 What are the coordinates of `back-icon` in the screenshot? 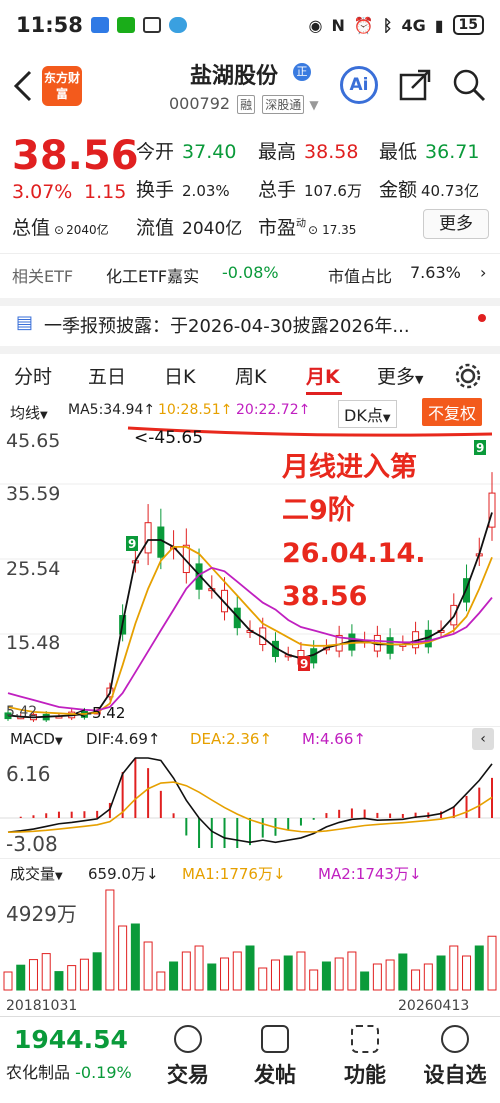 It's located at (22, 86).